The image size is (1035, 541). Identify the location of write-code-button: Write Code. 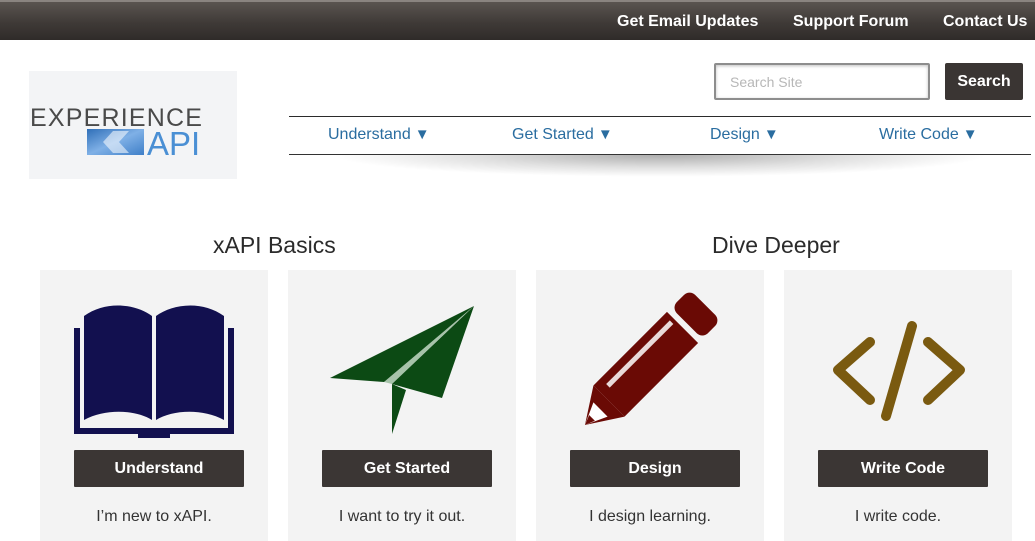
(903, 468).